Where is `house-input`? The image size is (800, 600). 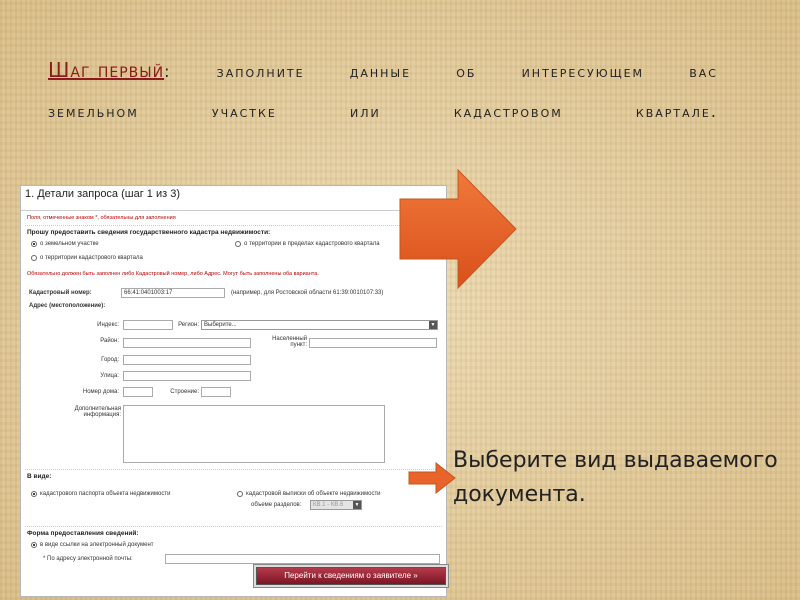 house-input is located at coordinates (138, 392).